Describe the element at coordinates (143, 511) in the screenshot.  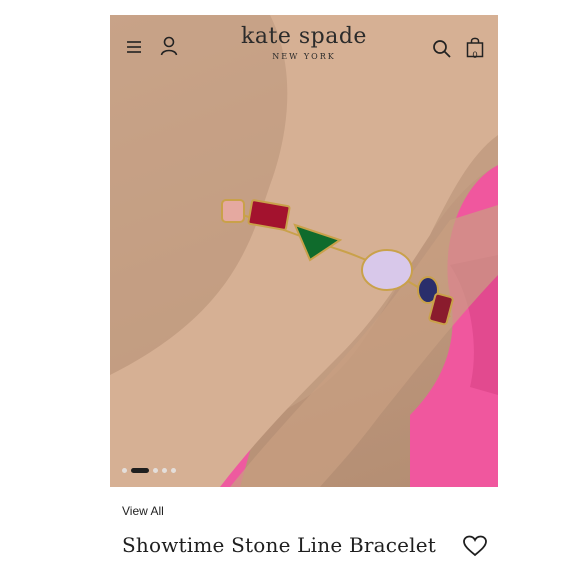
I see `view-all-link: View All` at that location.